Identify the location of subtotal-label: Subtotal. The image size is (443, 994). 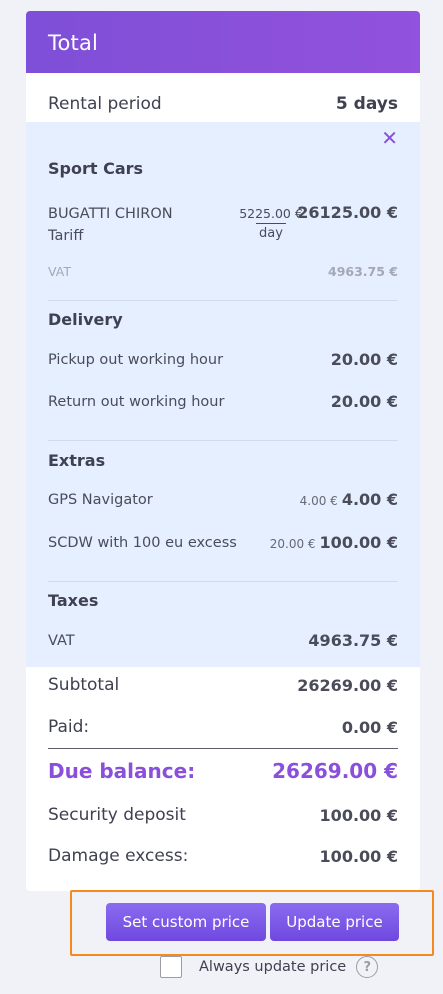
(84, 685).